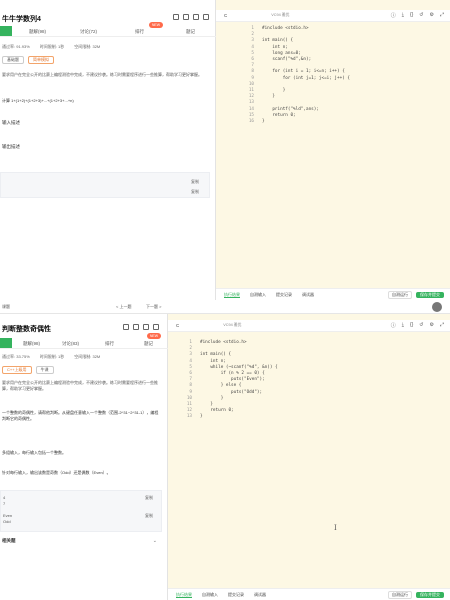 This screenshot has width=450, height=600. What do you see at coordinates (153, 307) in the screenshot?
I see `next-problem-button: 下一题 >` at bounding box center [153, 307].